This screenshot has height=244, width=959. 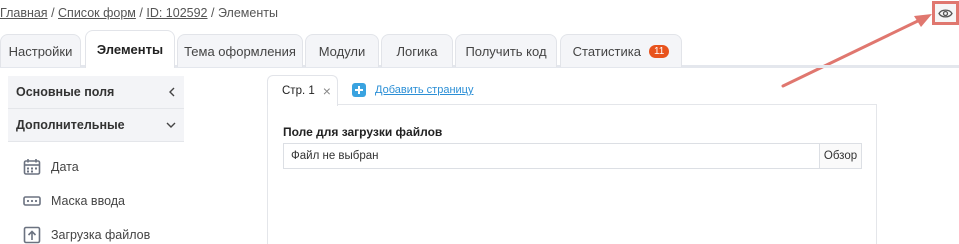 What do you see at coordinates (572, 156) in the screenshot?
I see `file-upload-field: Файл не выбран Обзор` at bounding box center [572, 156].